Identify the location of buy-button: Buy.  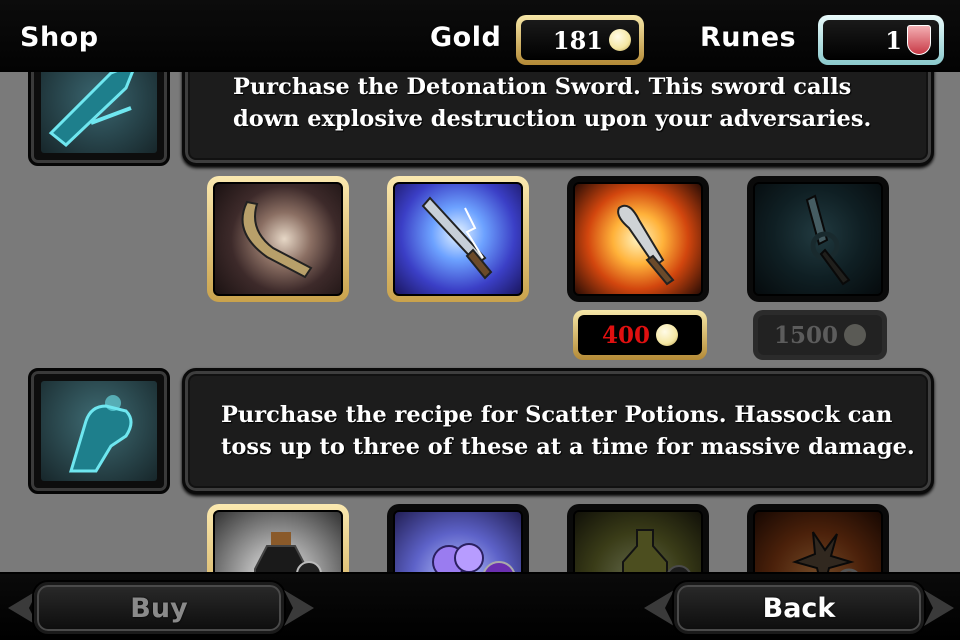
(159, 608).